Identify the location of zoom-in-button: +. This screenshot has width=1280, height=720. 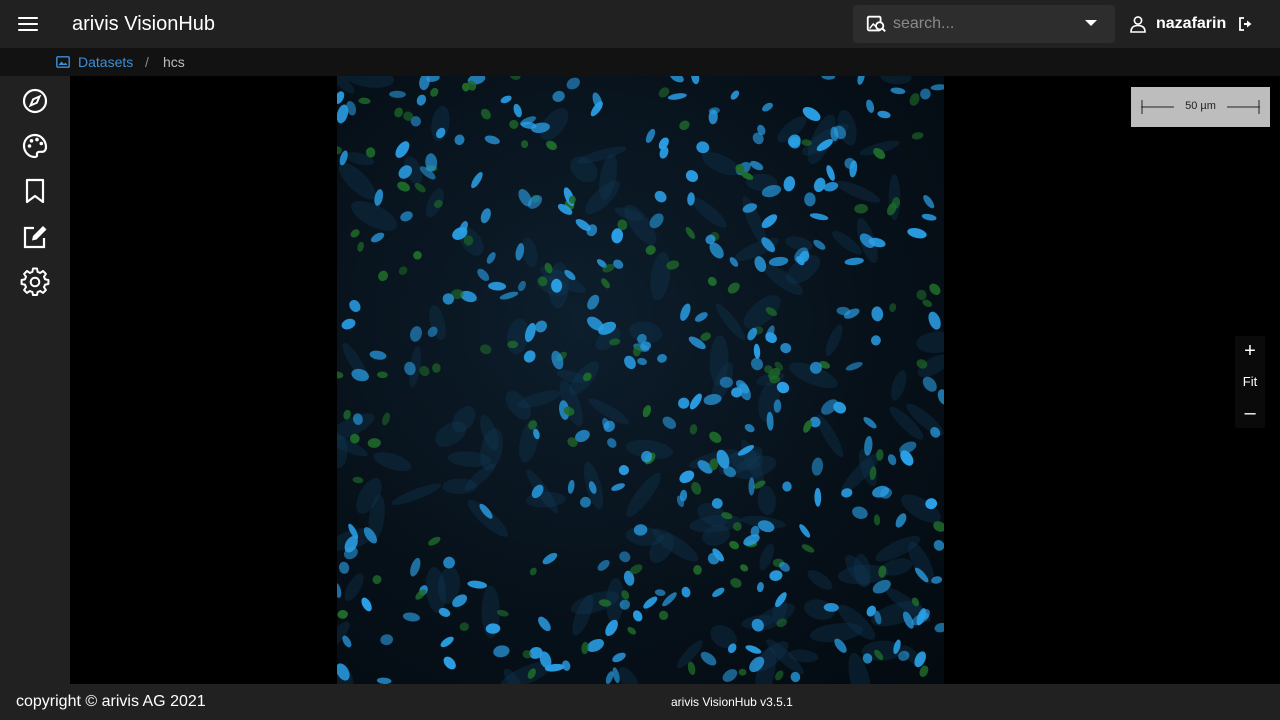
(1250, 351).